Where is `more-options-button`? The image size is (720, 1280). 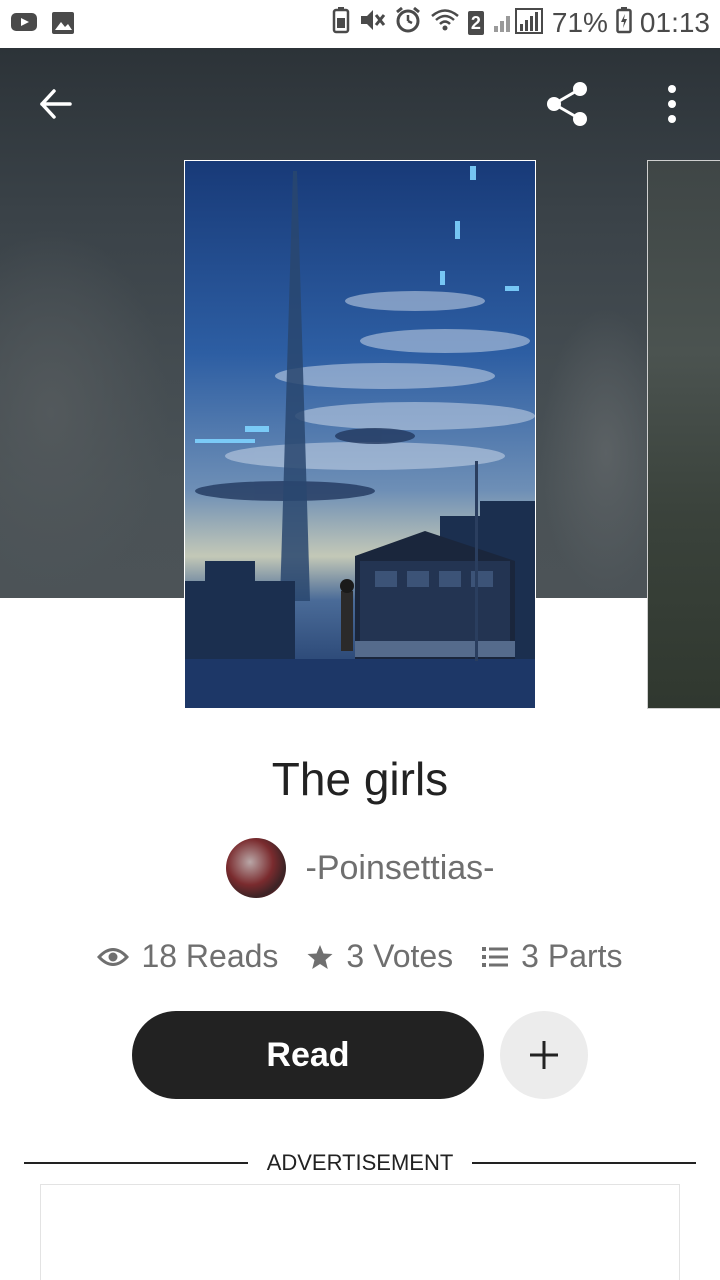
more-options-button is located at coordinates (672, 104).